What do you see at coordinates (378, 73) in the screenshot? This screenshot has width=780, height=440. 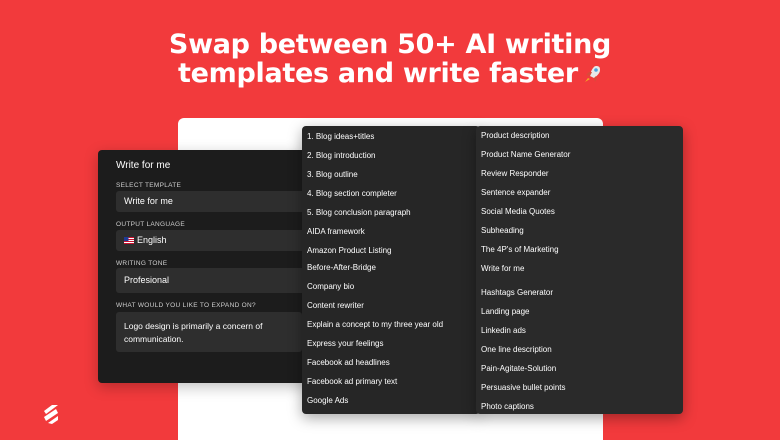 I see `headline-line-2-text: templates and write faster` at bounding box center [378, 73].